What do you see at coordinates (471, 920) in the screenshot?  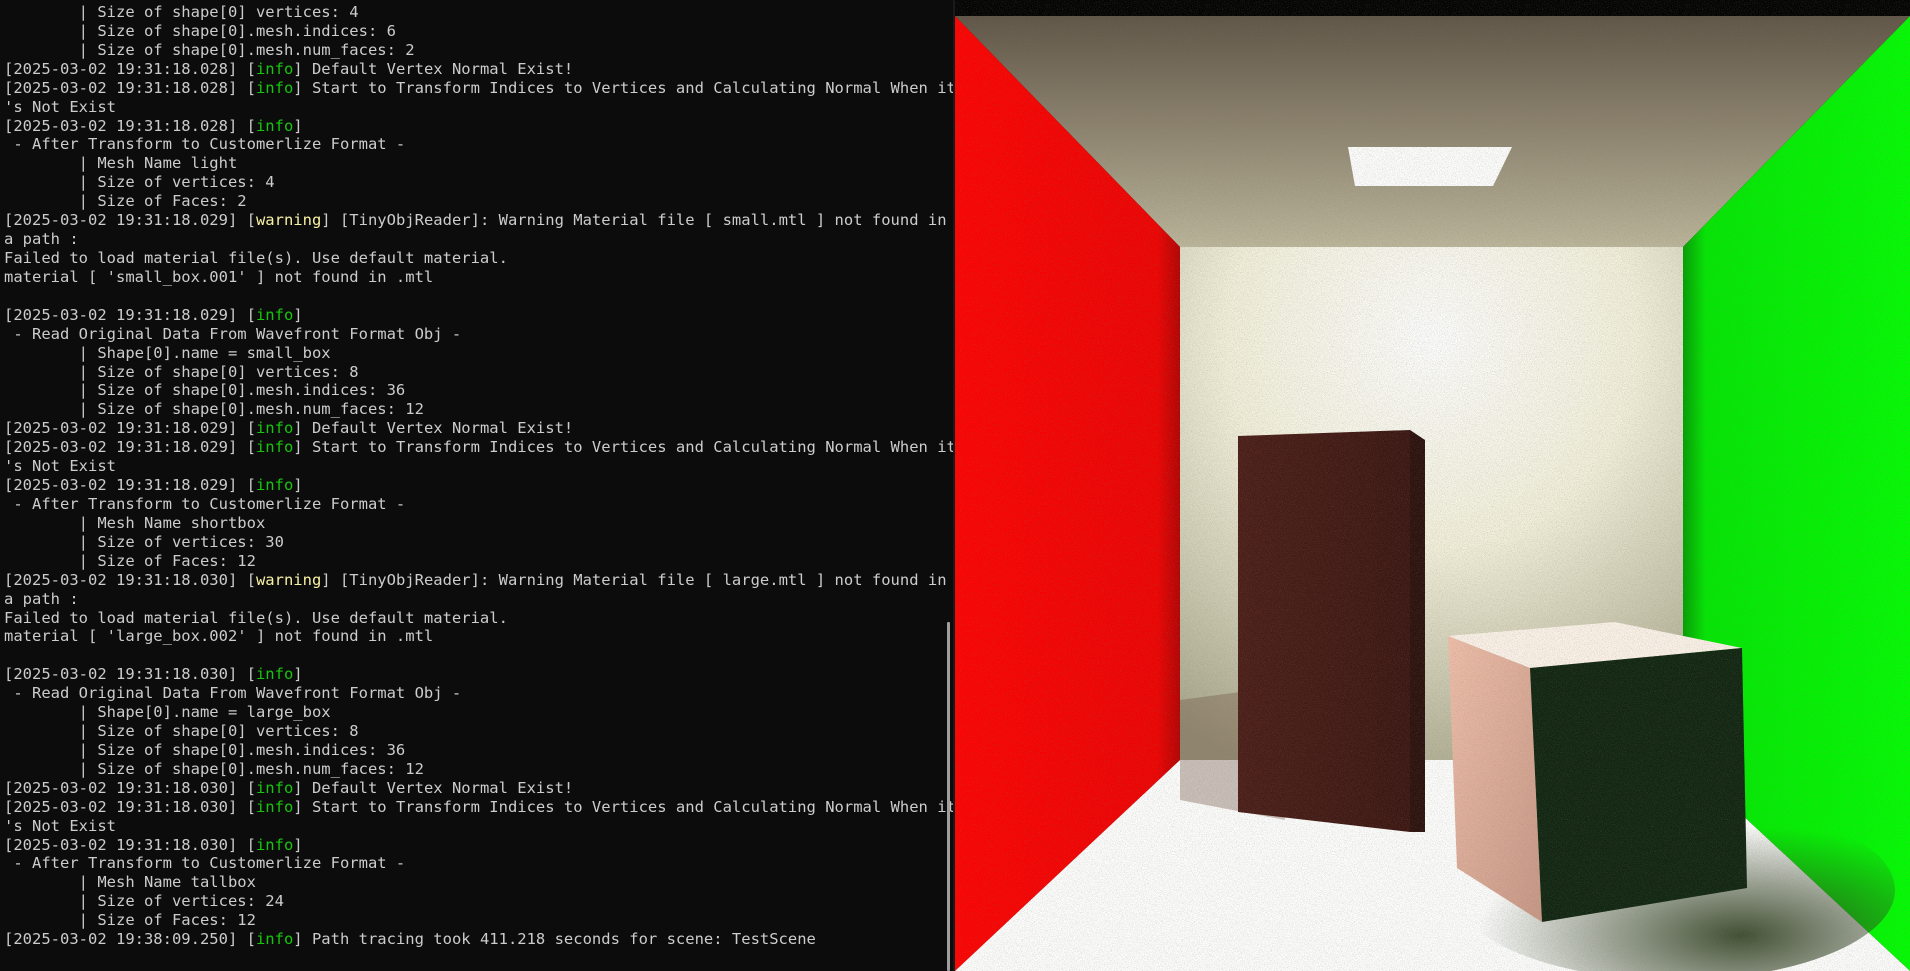 I see `log-line: | Size of Faces: 12` at bounding box center [471, 920].